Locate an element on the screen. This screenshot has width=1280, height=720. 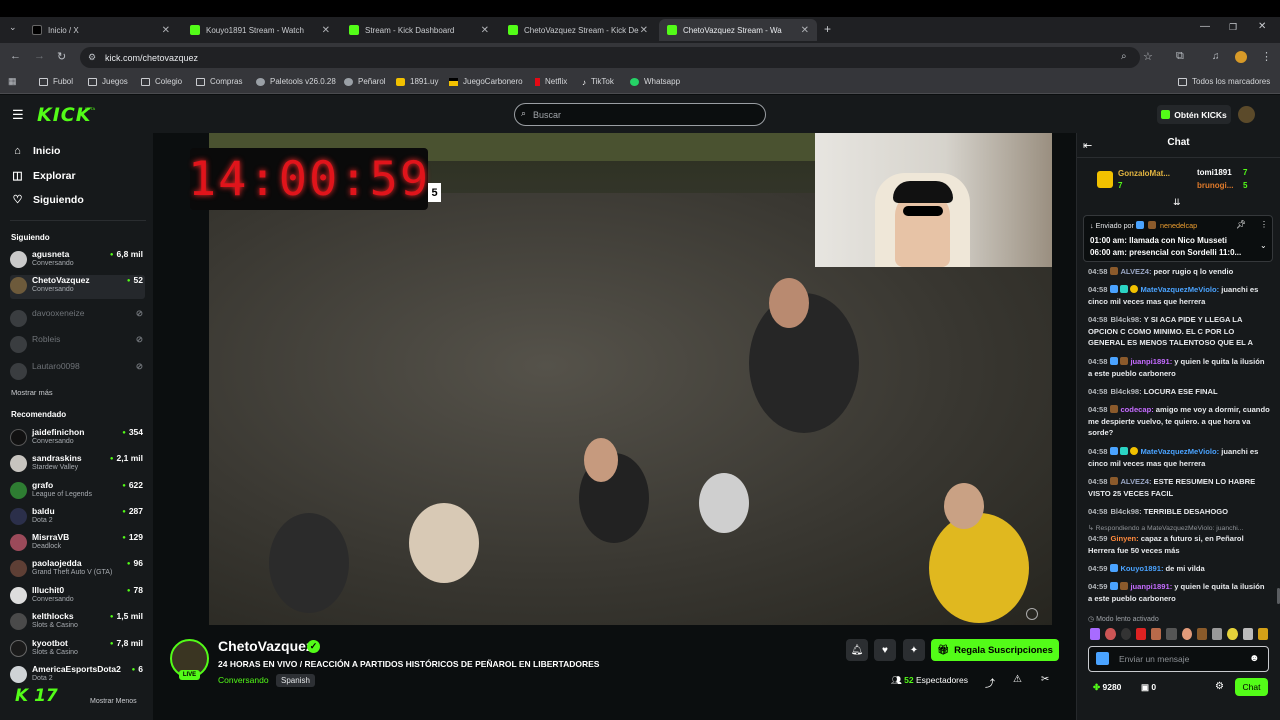
zoom-icon: ⌕ is located at coordinates (1124, 56).